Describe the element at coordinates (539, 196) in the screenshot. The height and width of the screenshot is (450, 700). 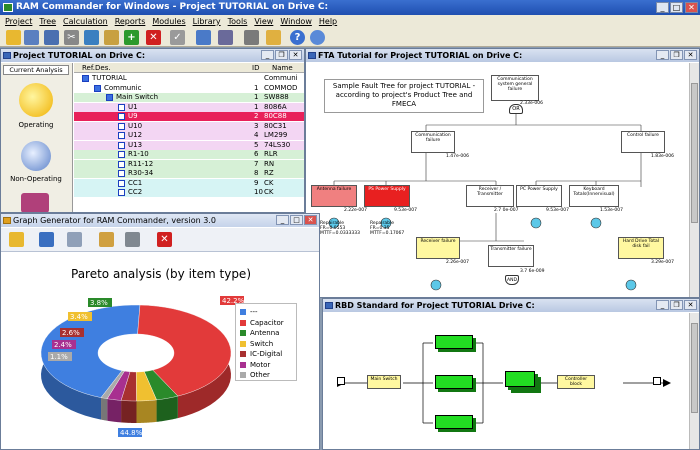
I see `fta-event-pc-power-supply: PC Power Supply` at that location.